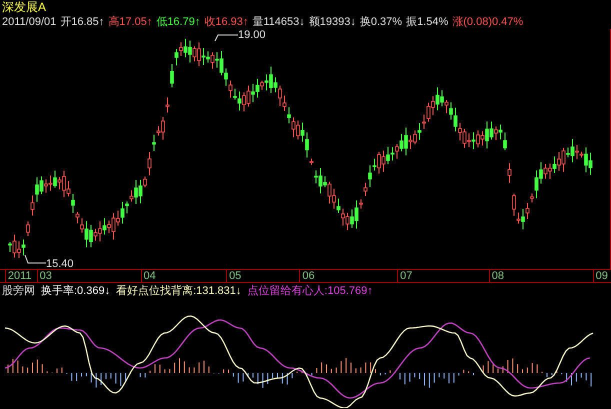 The height and width of the screenshot is (409, 611). What do you see at coordinates (307, 276) in the screenshot?
I see `month-label: 06` at bounding box center [307, 276].